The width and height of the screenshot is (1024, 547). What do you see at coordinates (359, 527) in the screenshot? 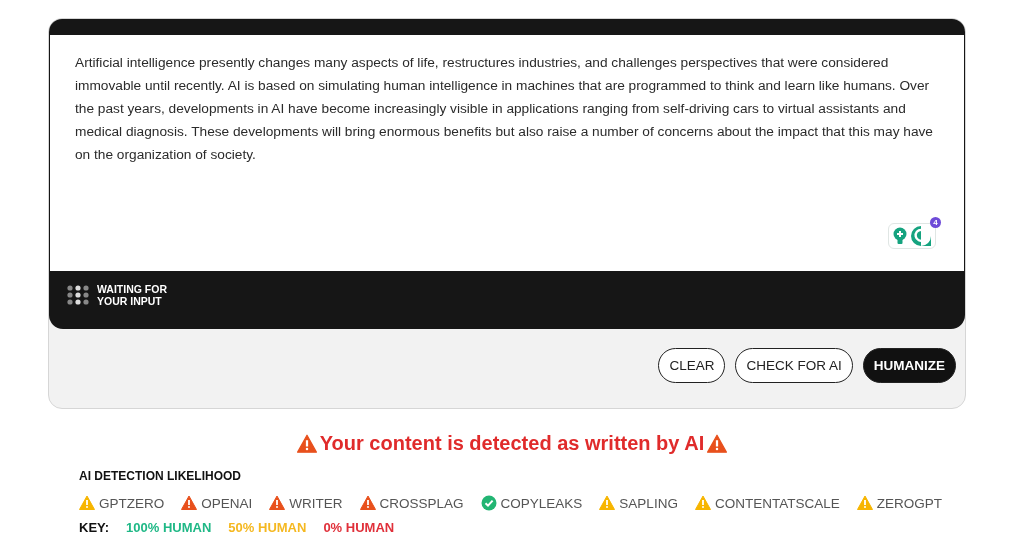
I see `key-item: 0% HUMAN` at bounding box center [359, 527].